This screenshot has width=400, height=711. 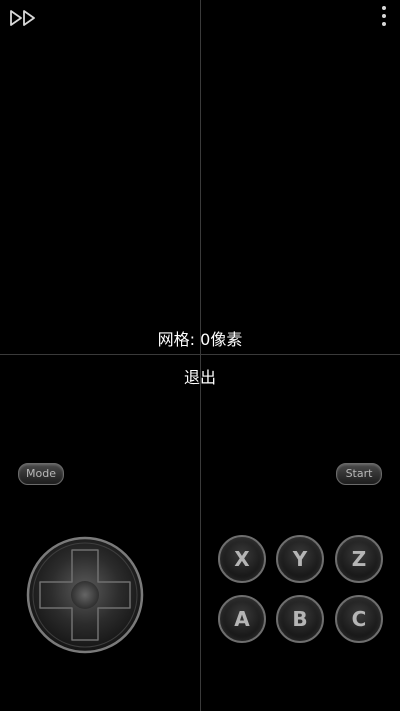 What do you see at coordinates (359, 559) in the screenshot?
I see `z-button: Z` at bounding box center [359, 559].